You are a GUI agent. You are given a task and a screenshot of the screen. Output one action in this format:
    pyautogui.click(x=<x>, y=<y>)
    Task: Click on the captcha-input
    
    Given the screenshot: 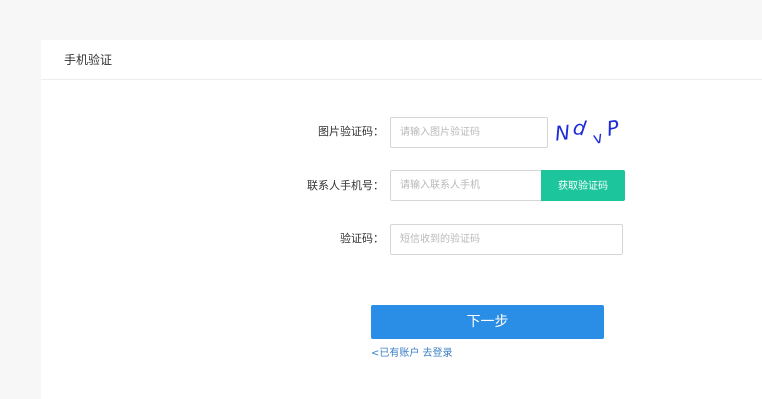 What is the action you would take?
    pyautogui.click(x=469, y=132)
    